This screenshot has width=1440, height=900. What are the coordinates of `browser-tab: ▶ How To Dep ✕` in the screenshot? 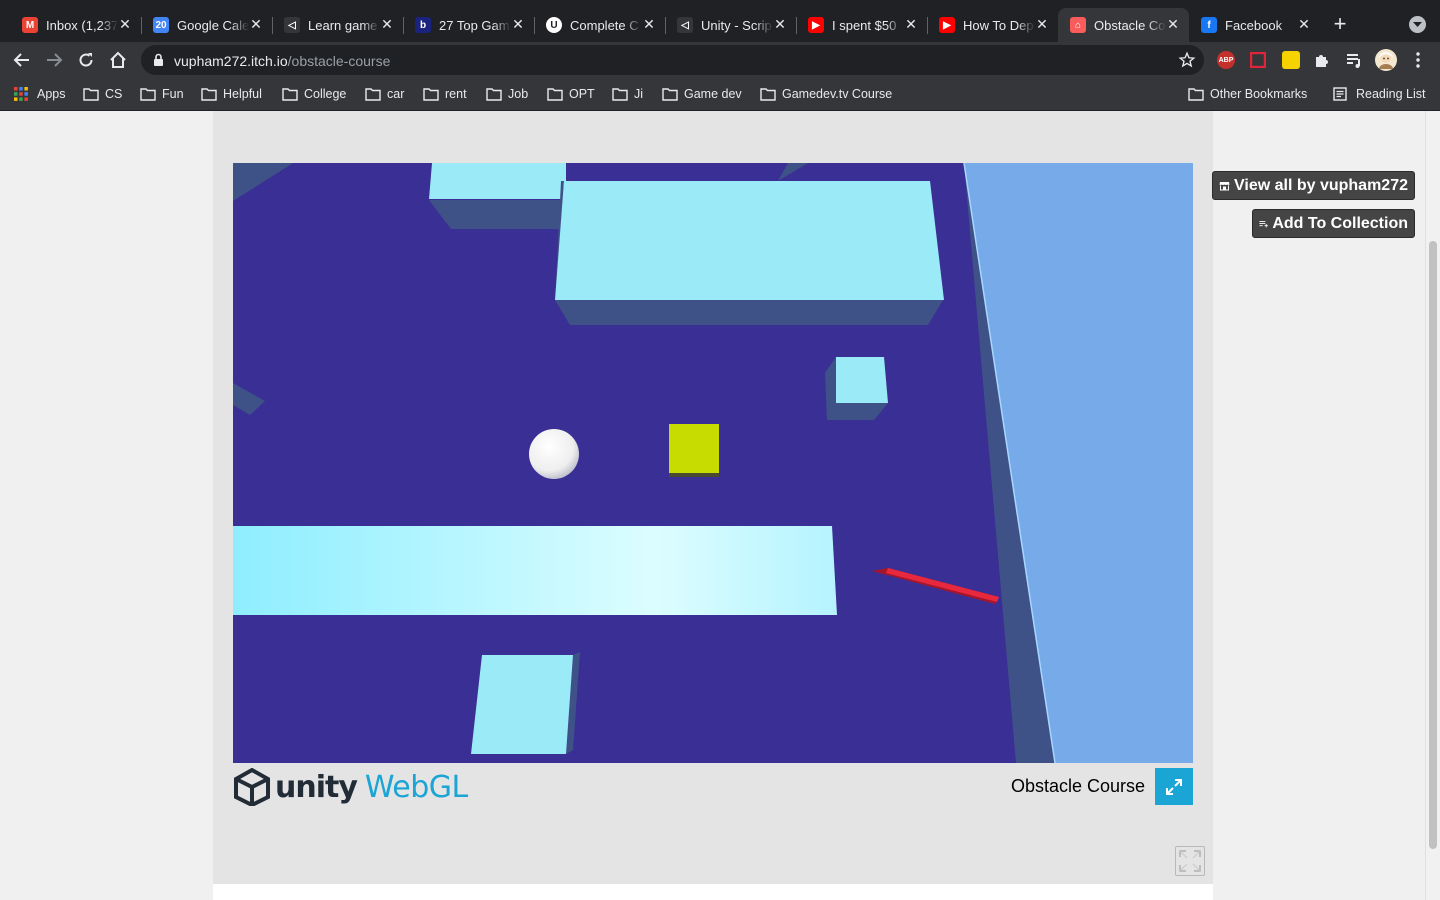 It's located at (992, 25).